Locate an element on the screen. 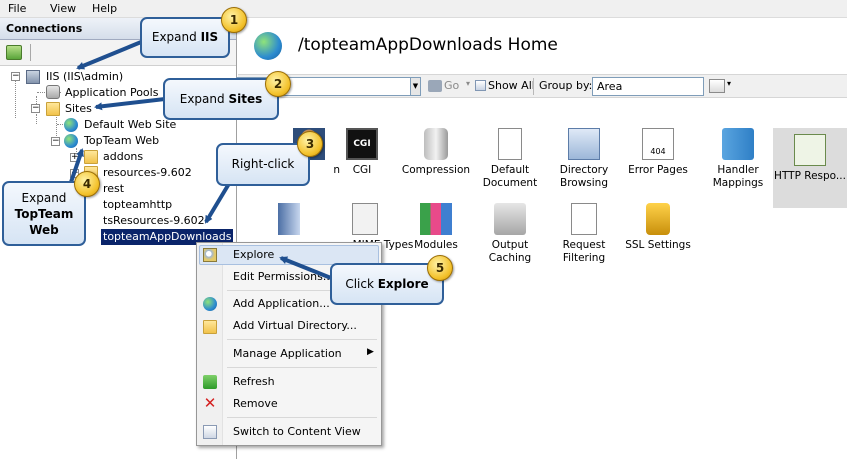 The height and width of the screenshot is (459, 847). expander-server: − is located at coordinates (15, 76).